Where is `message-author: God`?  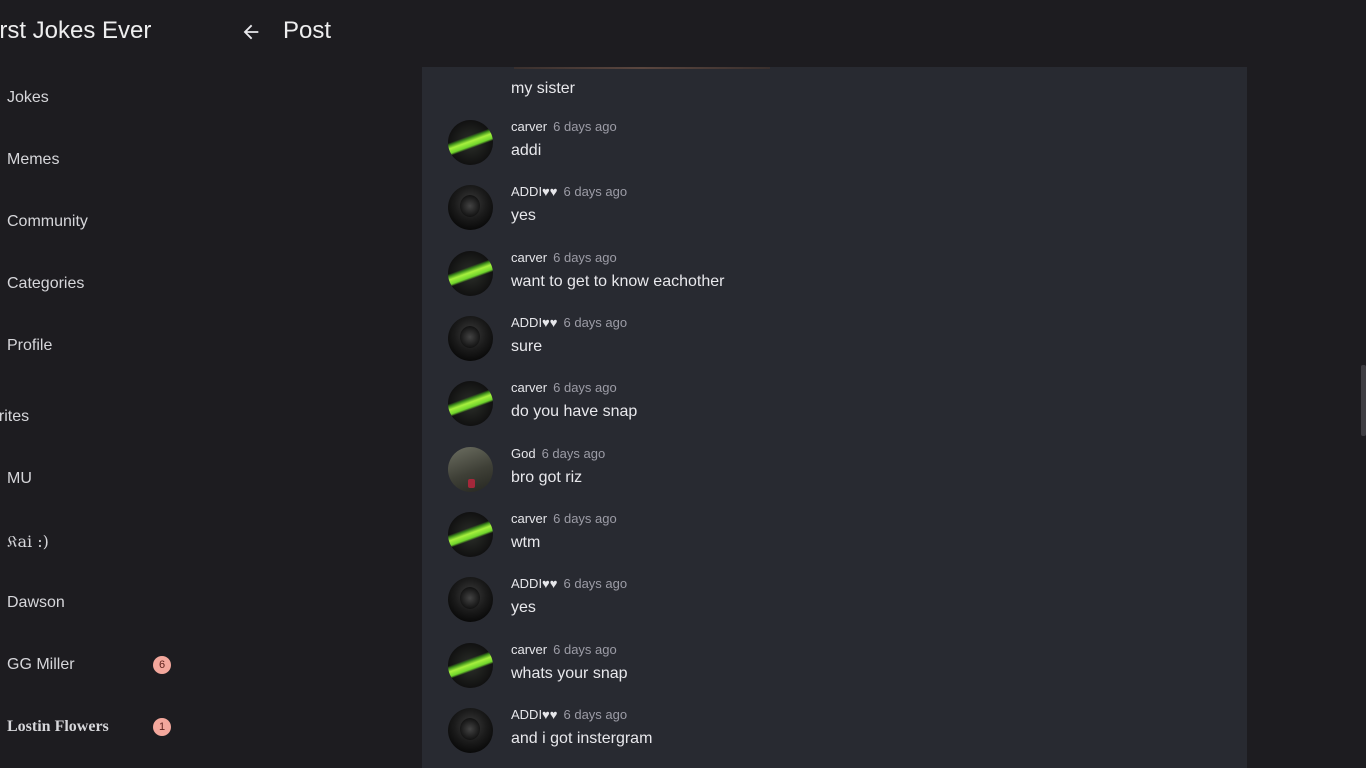
message-author: God is located at coordinates (523, 453).